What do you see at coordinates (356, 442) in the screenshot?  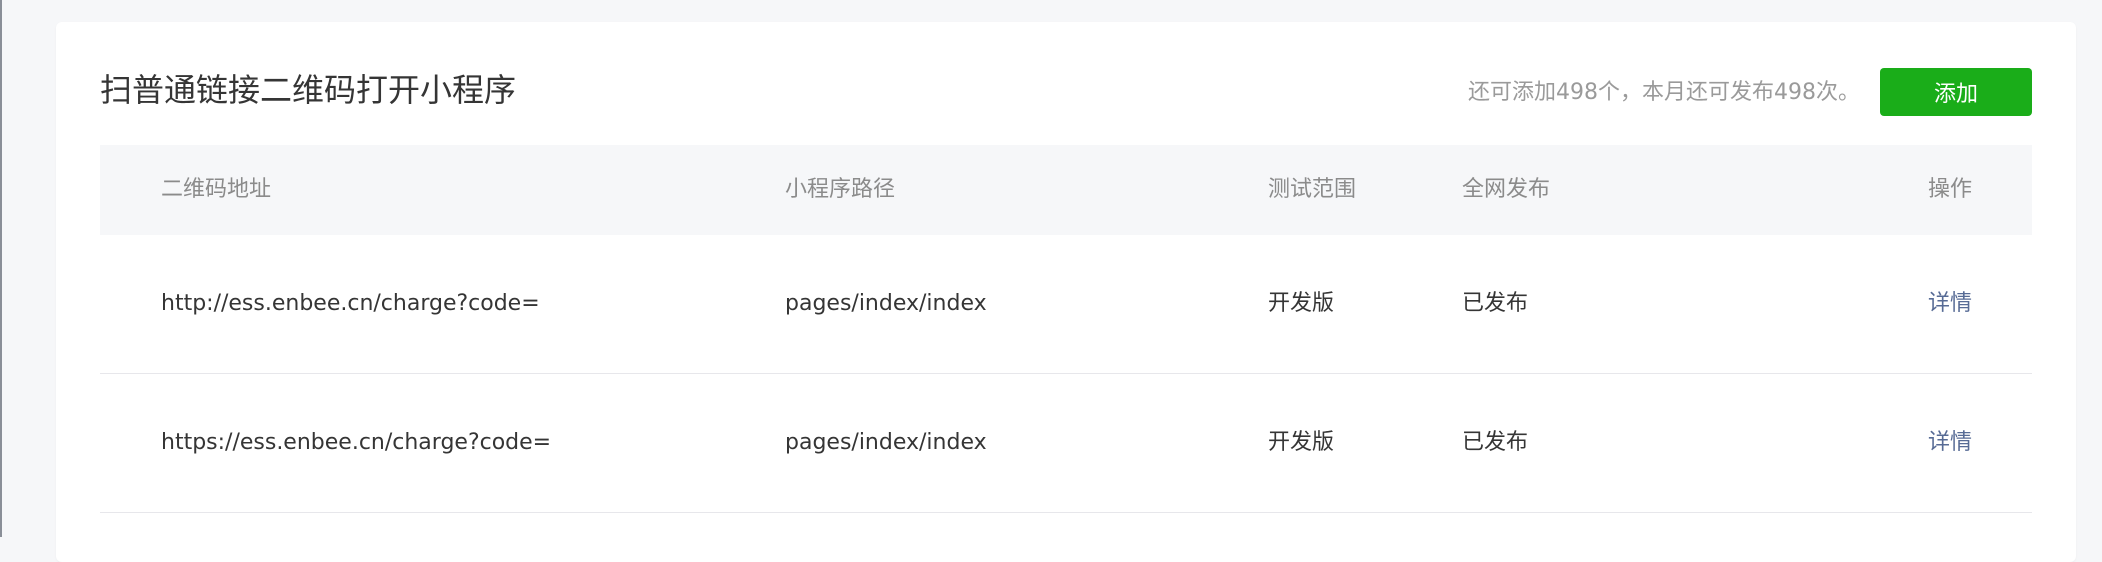 I see `qr-url-cell: https://ess.enbee.cn/charge?code=` at bounding box center [356, 442].